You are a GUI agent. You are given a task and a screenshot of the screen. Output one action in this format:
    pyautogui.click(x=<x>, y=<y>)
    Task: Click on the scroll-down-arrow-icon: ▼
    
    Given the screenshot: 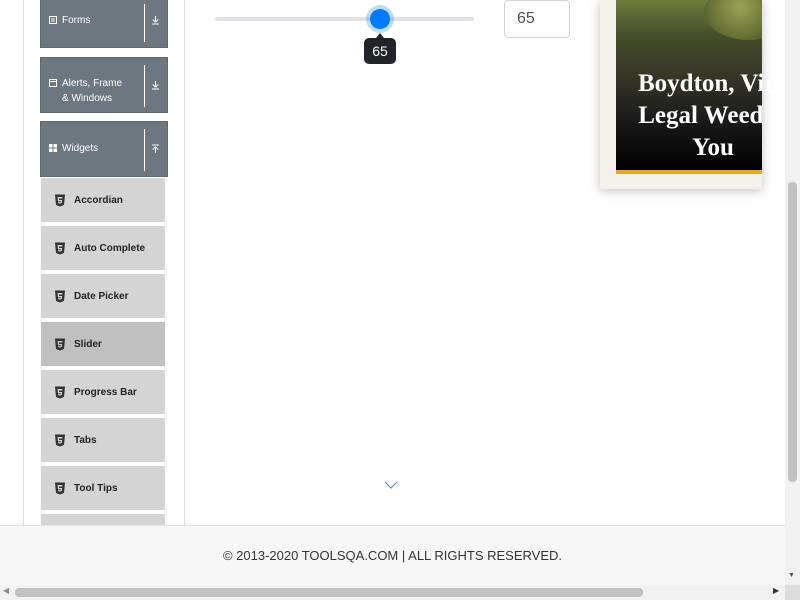 What is the action you would take?
    pyautogui.click(x=791, y=575)
    